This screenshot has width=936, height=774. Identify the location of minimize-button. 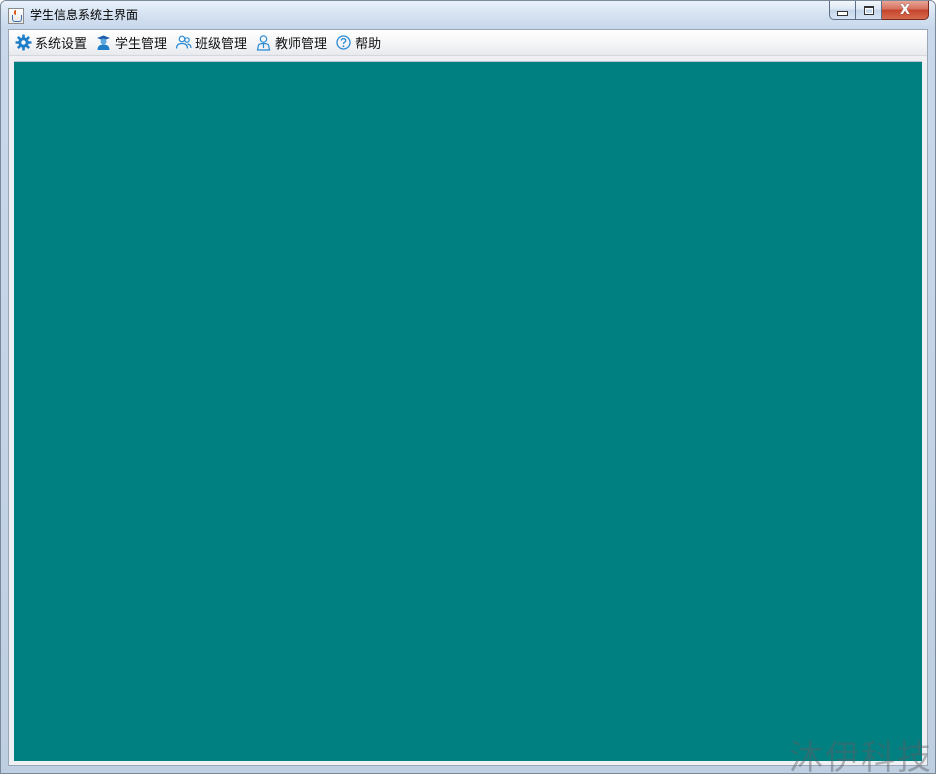
(842, 10).